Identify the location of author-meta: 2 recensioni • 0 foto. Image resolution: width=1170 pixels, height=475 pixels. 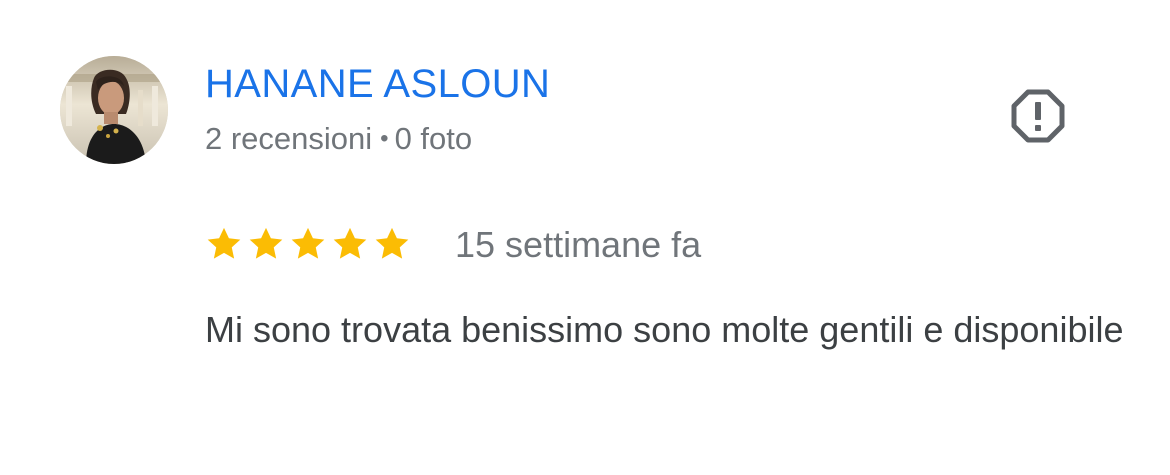
(338, 139).